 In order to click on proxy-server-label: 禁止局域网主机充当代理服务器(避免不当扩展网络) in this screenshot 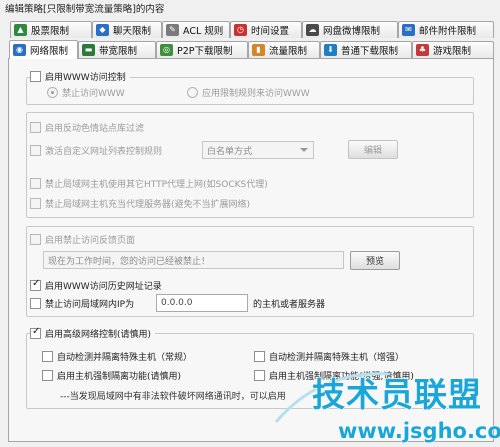, I will do `click(148, 205)`.